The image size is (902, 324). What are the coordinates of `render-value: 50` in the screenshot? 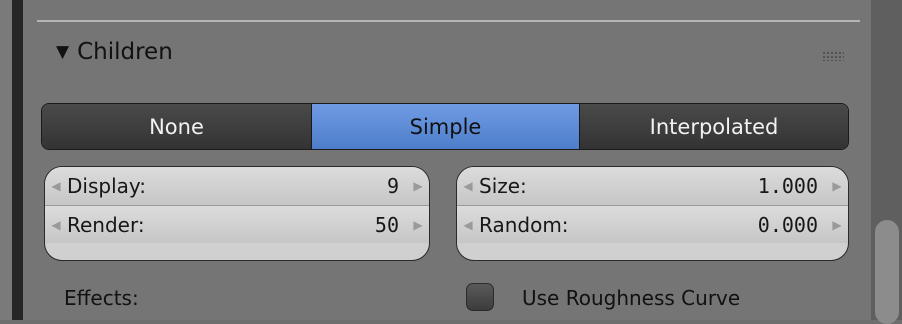 It's located at (386, 224).